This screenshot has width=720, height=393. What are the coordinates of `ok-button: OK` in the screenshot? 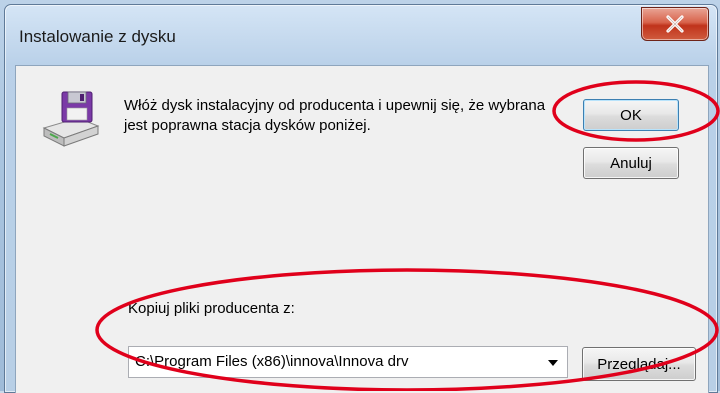 It's located at (631, 115).